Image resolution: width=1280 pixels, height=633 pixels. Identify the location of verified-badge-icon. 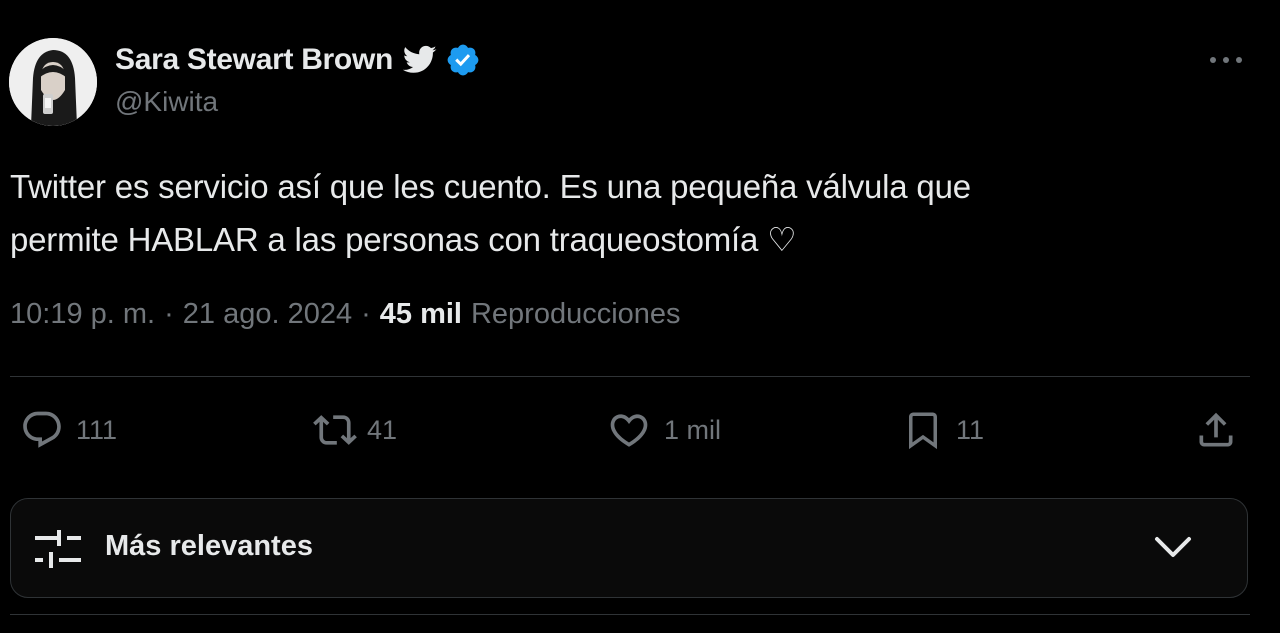
(463, 60).